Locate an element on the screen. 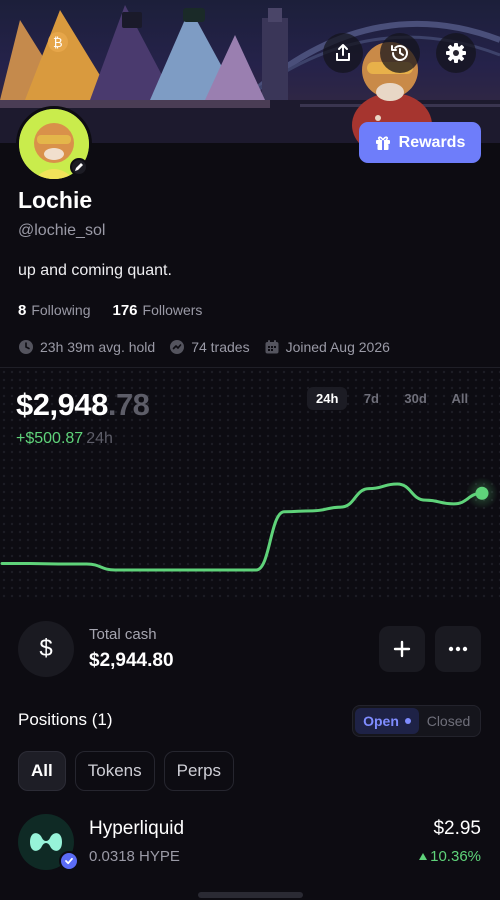 This screenshot has width=500, height=900. portfolio-line is located at coordinates (242, 527).